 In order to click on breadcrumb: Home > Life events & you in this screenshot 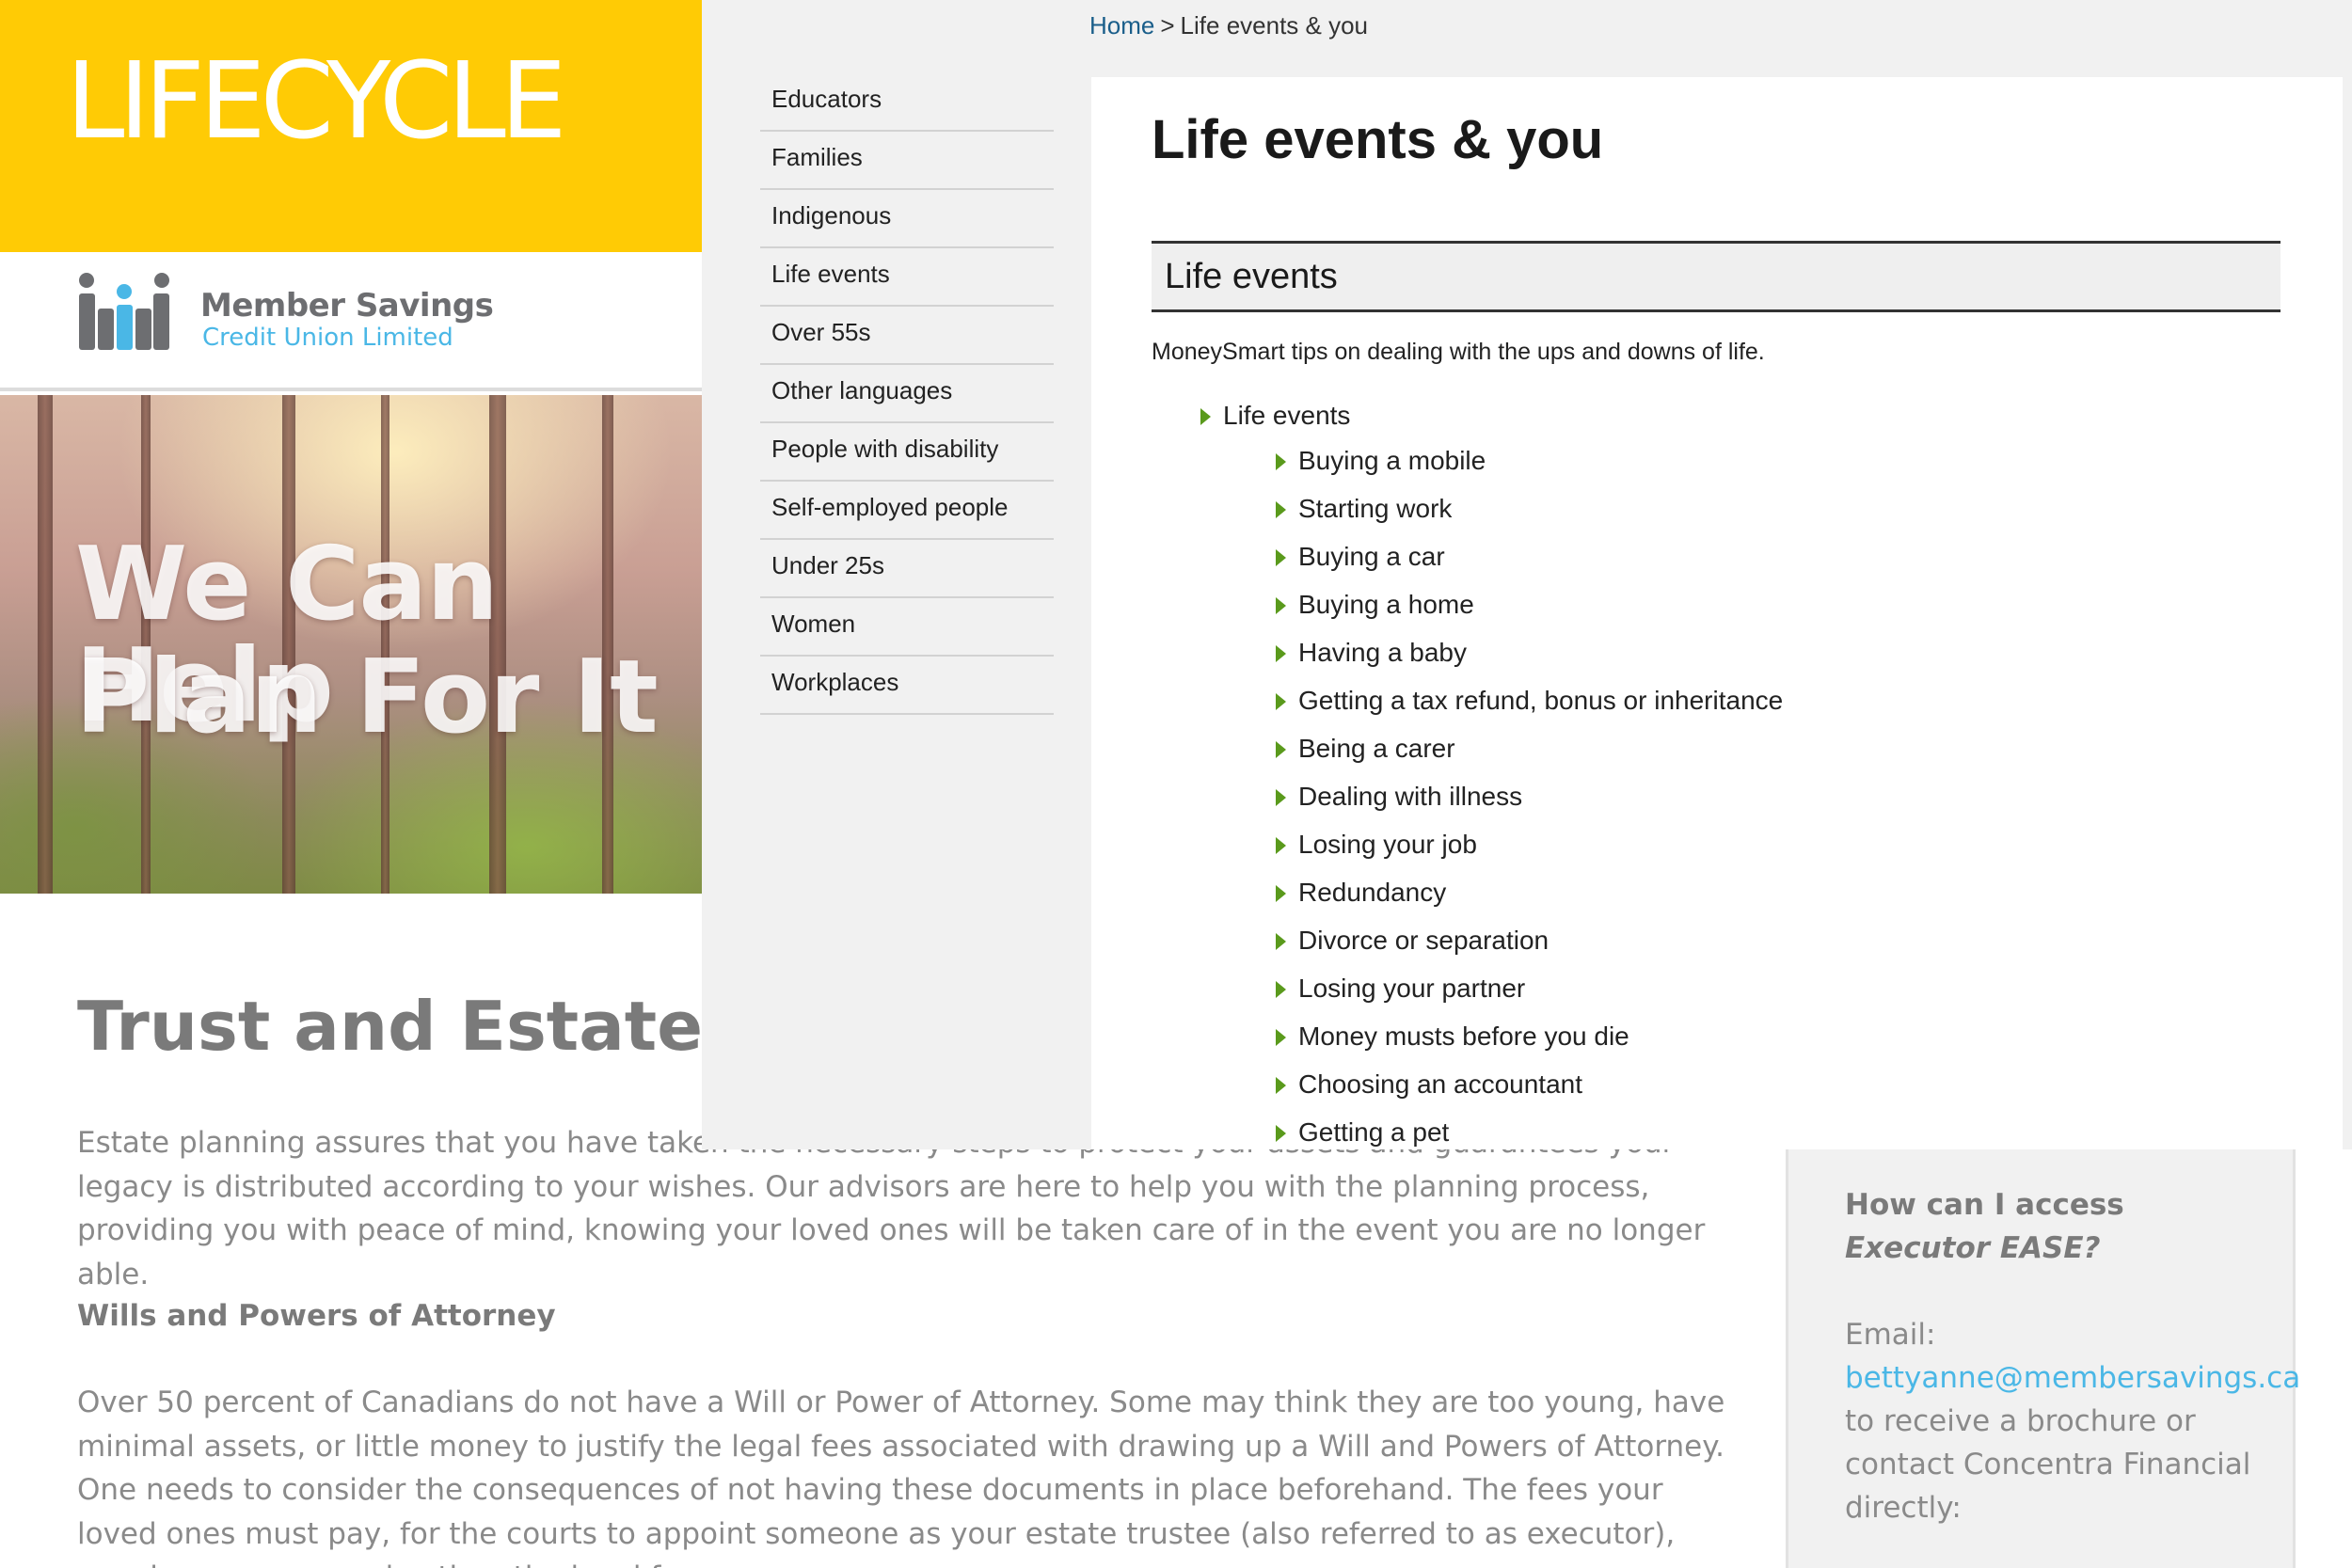, I will do `click(1228, 26)`.